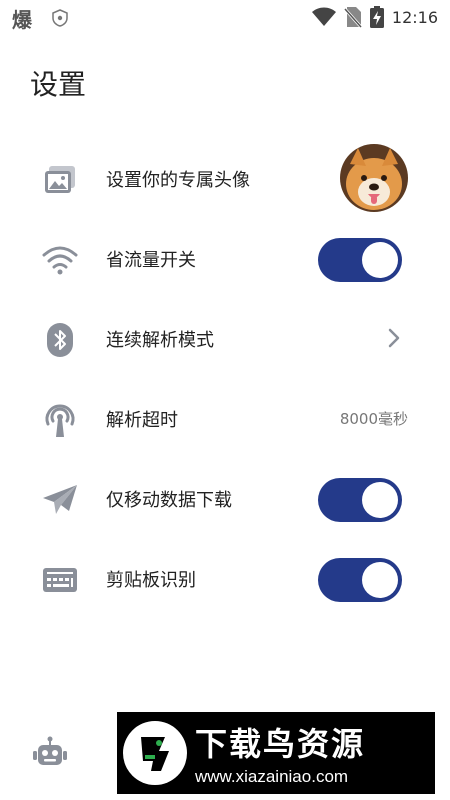  Describe the element at coordinates (178, 180) in the screenshot. I see `setting-label: 设置你的专属头像` at that location.